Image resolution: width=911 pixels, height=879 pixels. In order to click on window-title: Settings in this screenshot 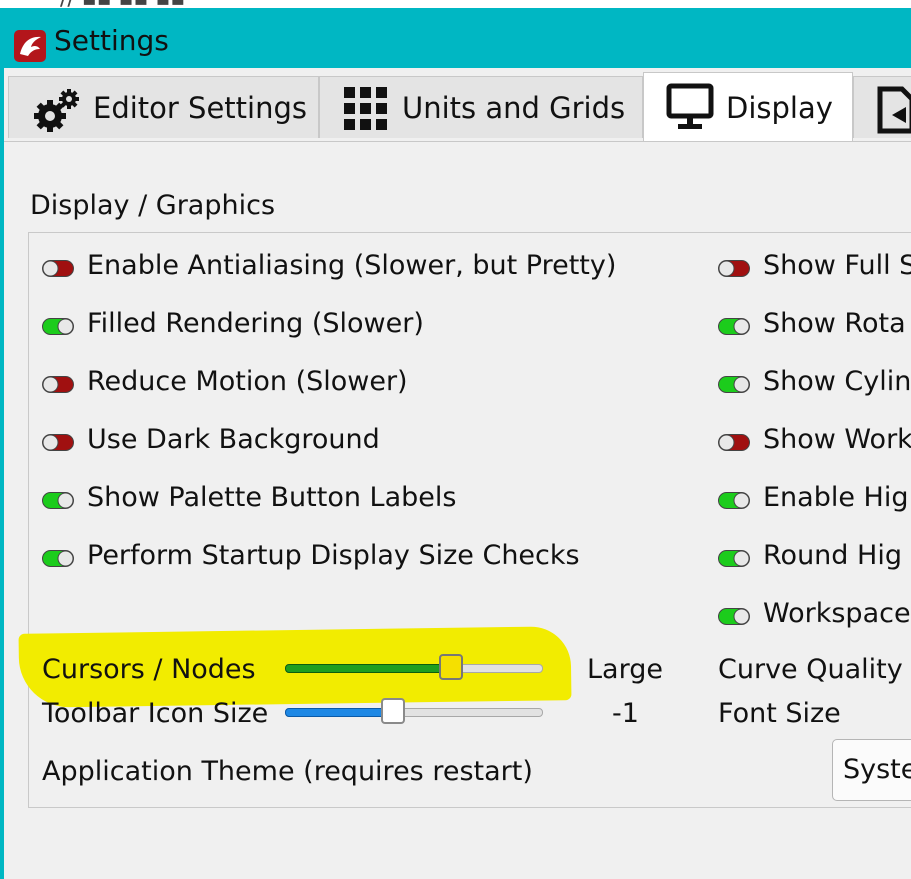, I will do `click(111, 40)`.